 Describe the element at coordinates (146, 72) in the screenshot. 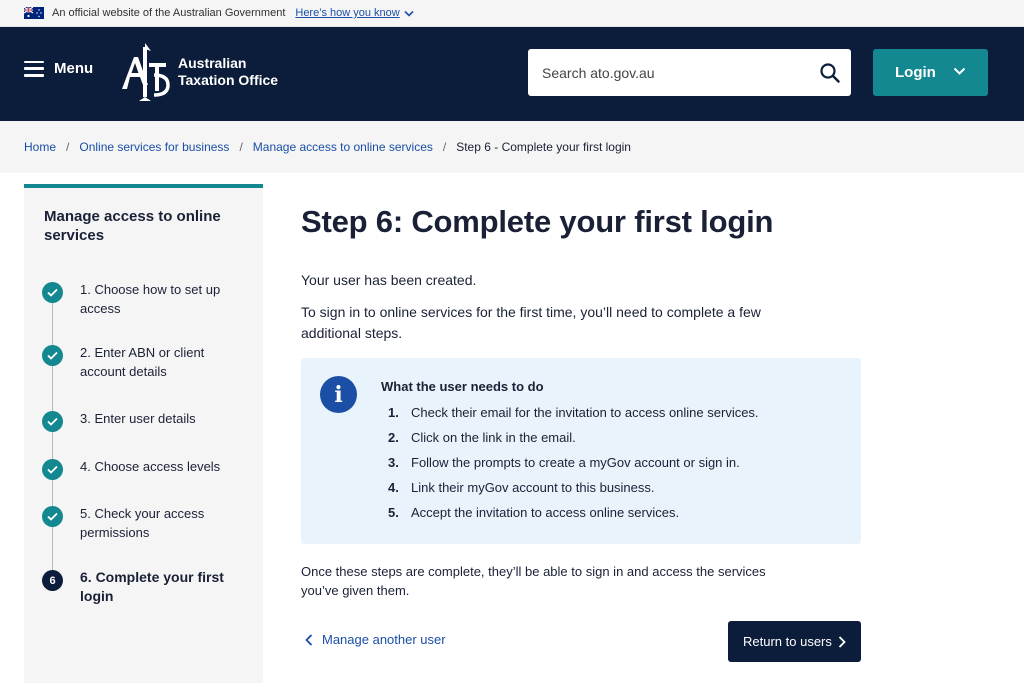

I see `ato-emblem-icon` at that location.